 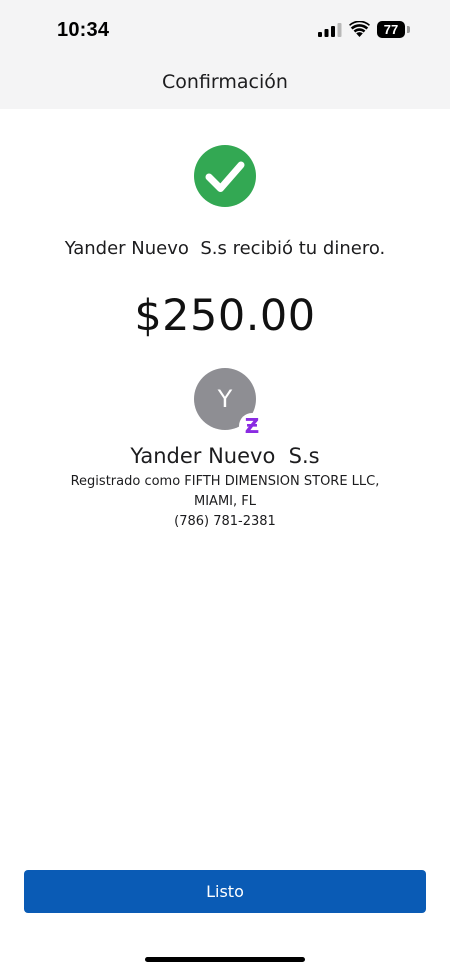 I want to click on page-title: Confirmación, so click(x=225, y=82).